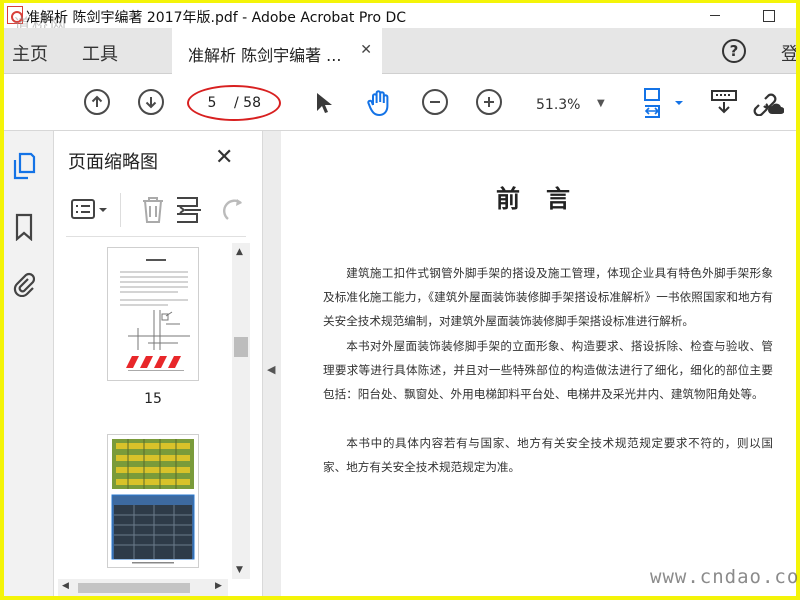 The image size is (800, 600). Describe the element at coordinates (323, 105) in the screenshot. I see `select-arrow-icon` at that location.